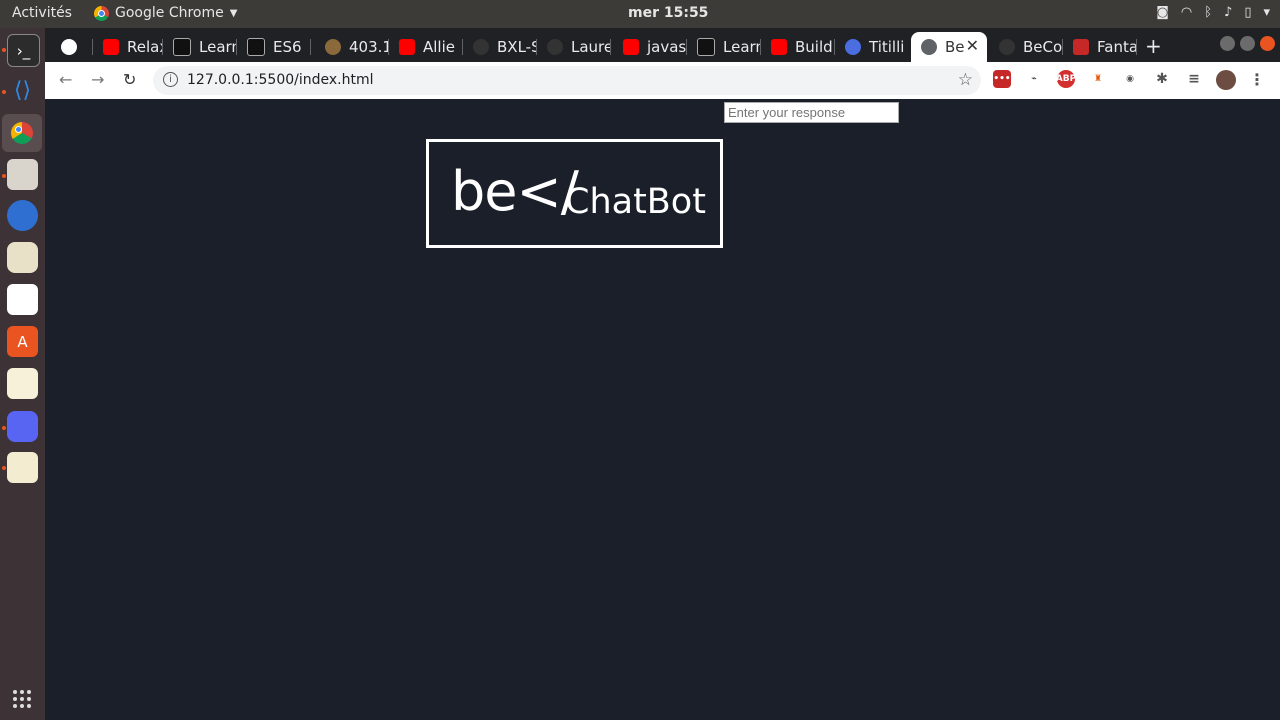 This screenshot has width=1280, height=720. Describe the element at coordinates (22, 174) in the screenshot. I see `files-icon` at that location.